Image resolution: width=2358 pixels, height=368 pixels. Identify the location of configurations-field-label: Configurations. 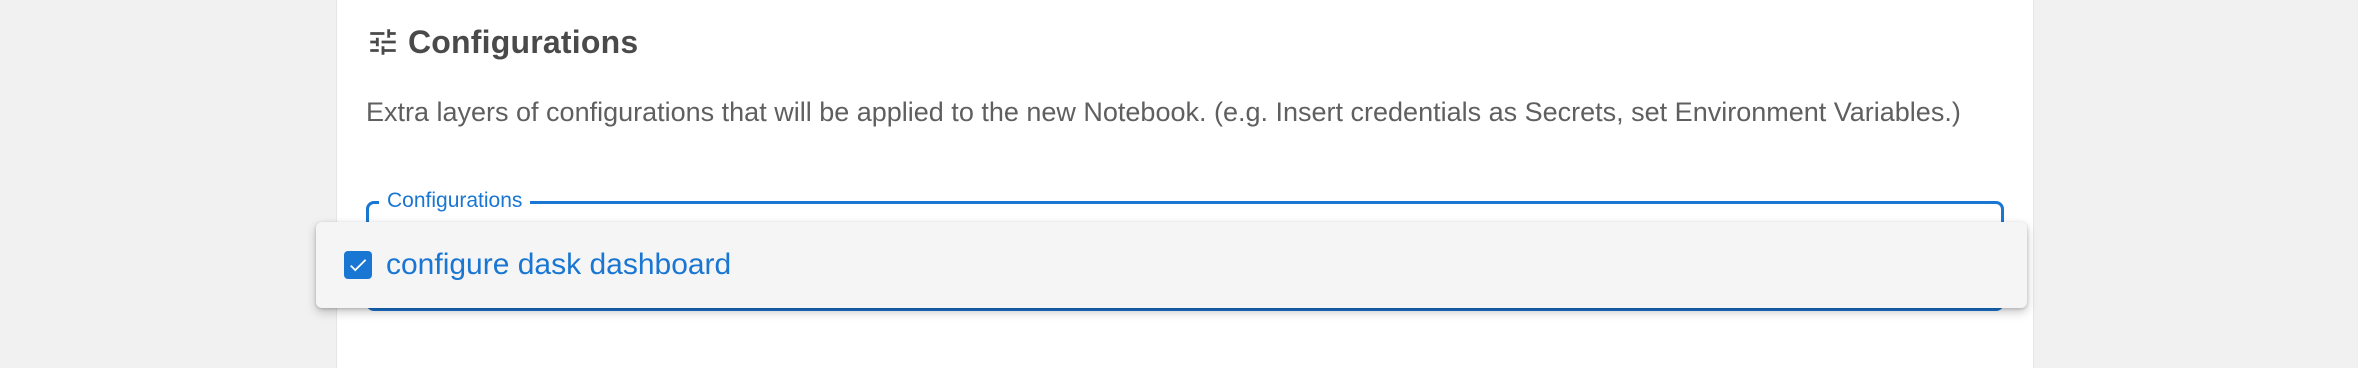
(455, 201).